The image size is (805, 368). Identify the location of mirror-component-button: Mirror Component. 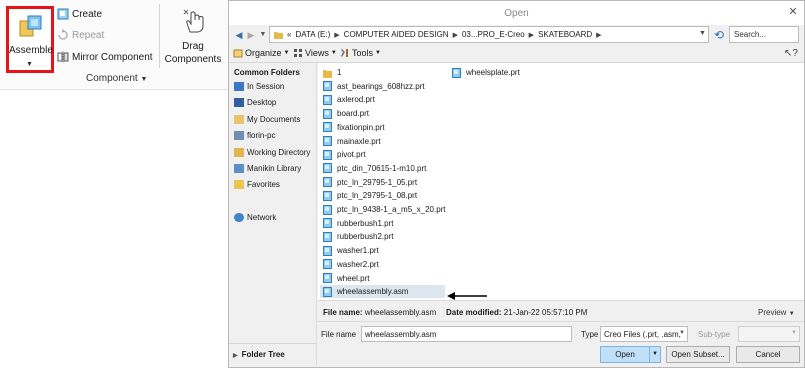
(105, 57).